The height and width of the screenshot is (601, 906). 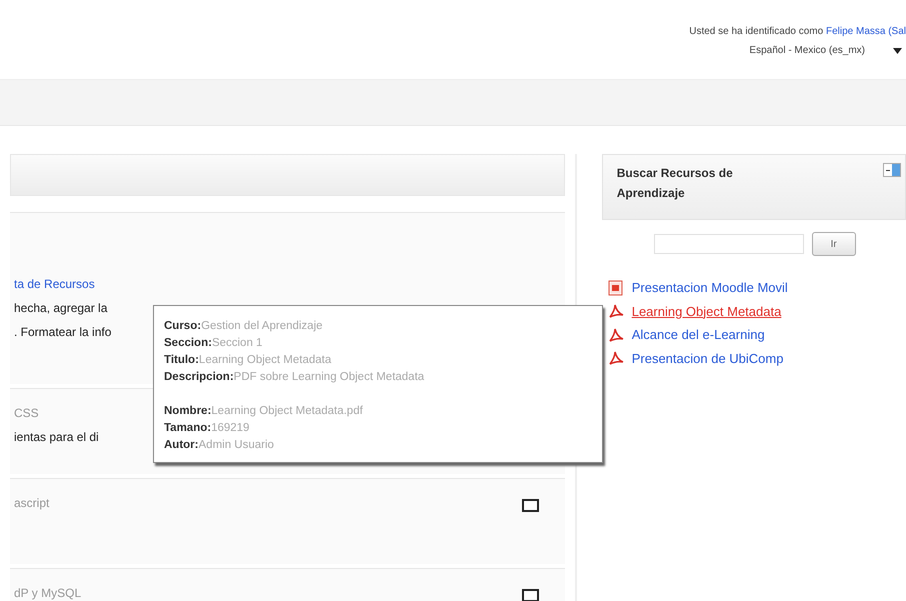 I want to click on section-text: . Formatear la info, so click(x=63, y=332).